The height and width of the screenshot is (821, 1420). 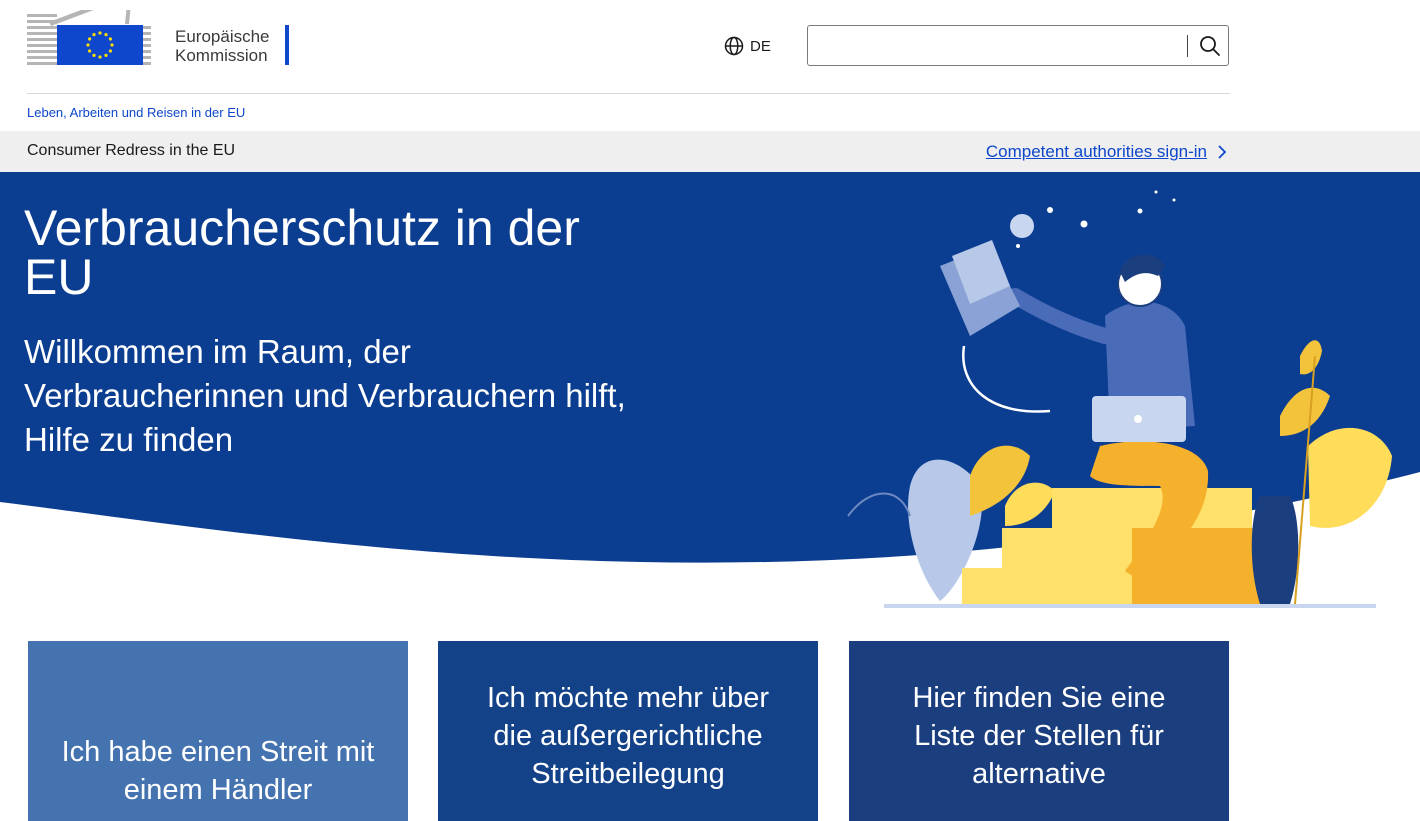 I want to click on signin-link-label: Competent authorities sign-in, so click(x=1096, y=151).